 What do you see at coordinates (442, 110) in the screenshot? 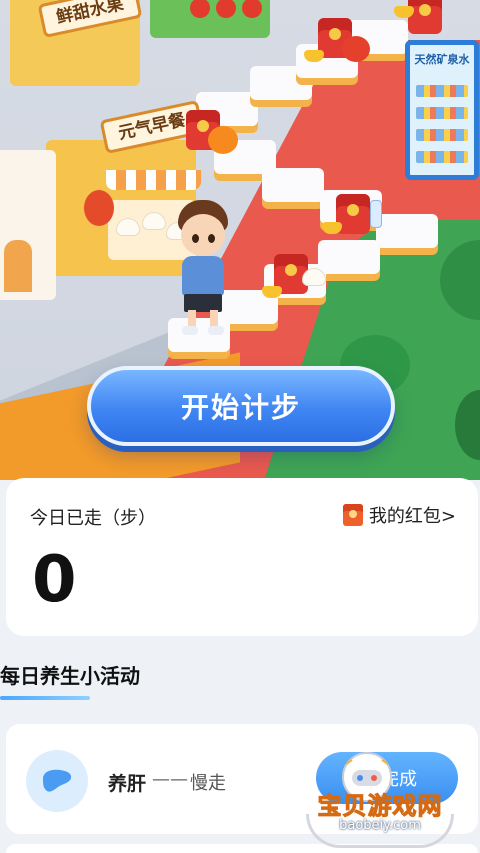
I see `vending-machine: 天然矿泉水` at bounding box center [442, 110].